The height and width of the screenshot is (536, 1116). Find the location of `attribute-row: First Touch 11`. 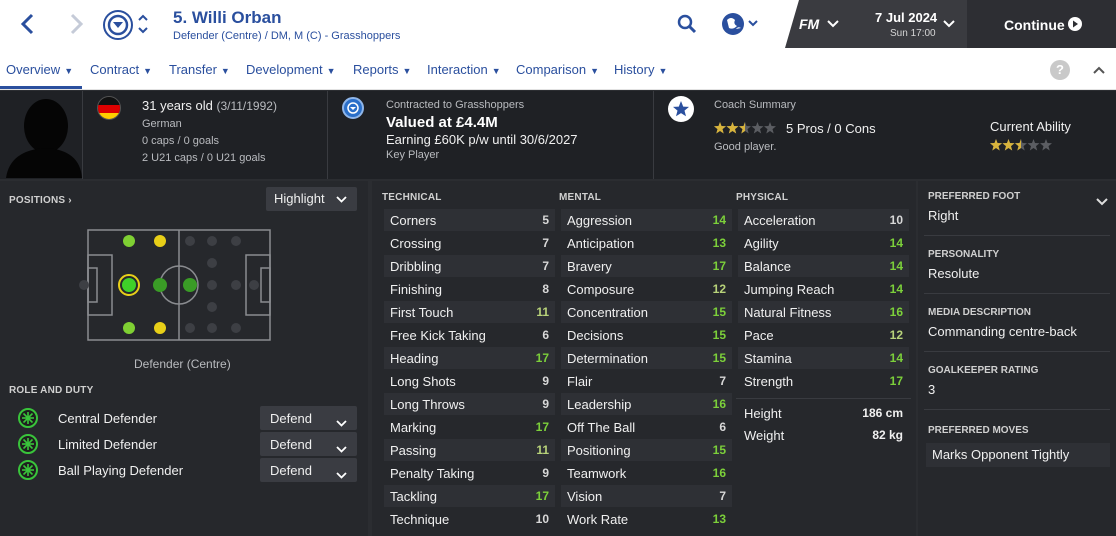

attribute-row: First Touch 11 is located at coordinates (469, 312).